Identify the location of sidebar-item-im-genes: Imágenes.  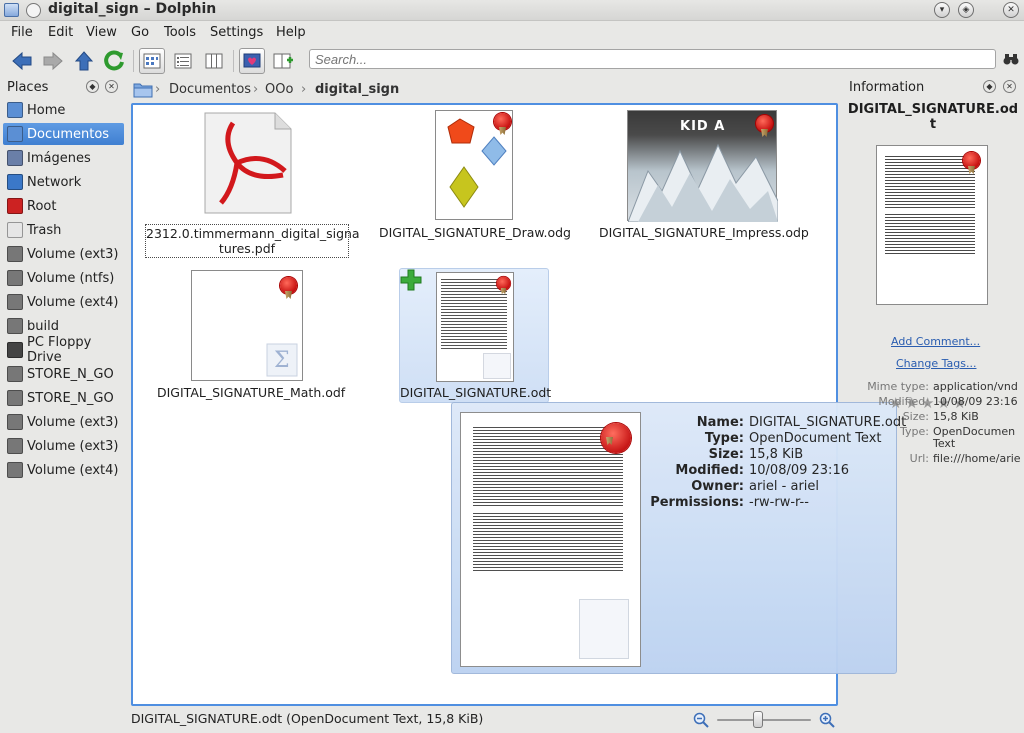
(63, 158).